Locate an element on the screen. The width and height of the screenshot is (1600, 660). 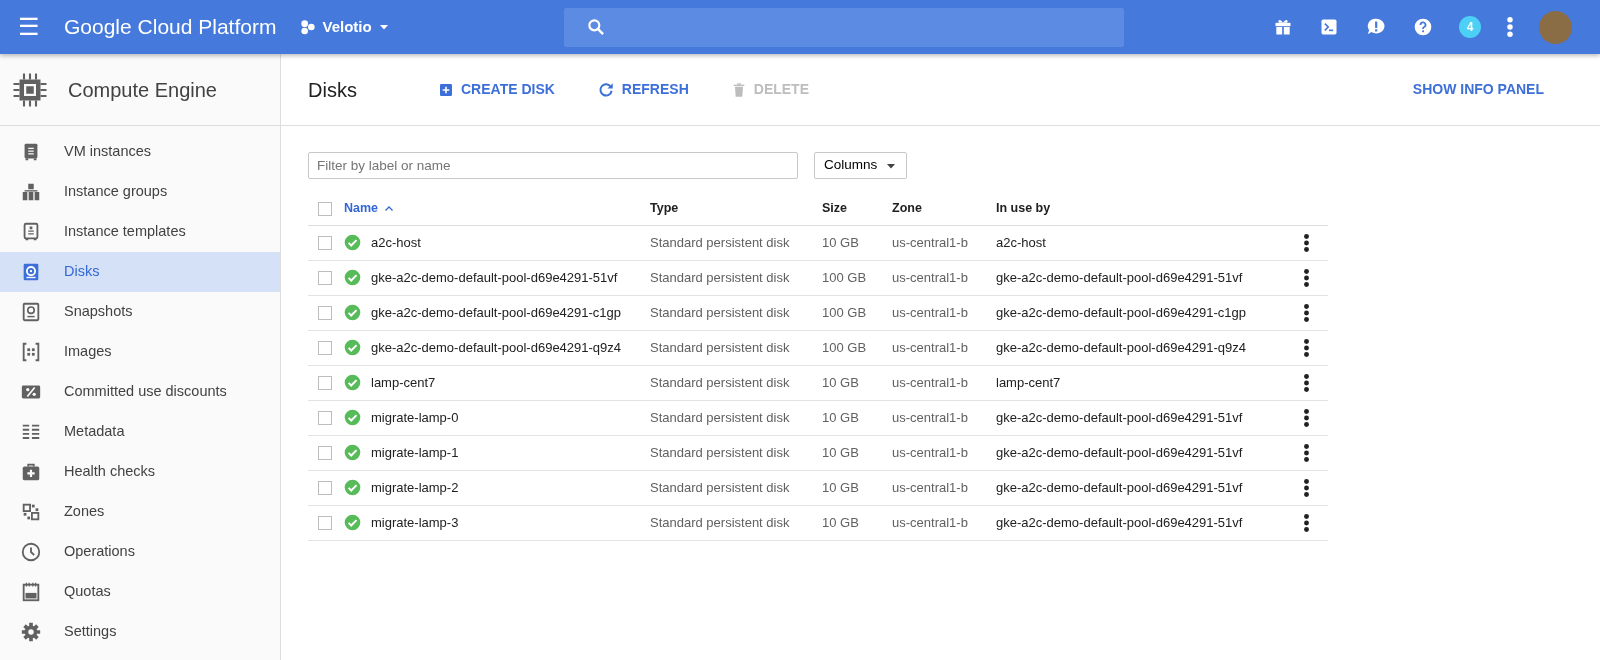
column-header: Zone is located at coordinates (907, 208).